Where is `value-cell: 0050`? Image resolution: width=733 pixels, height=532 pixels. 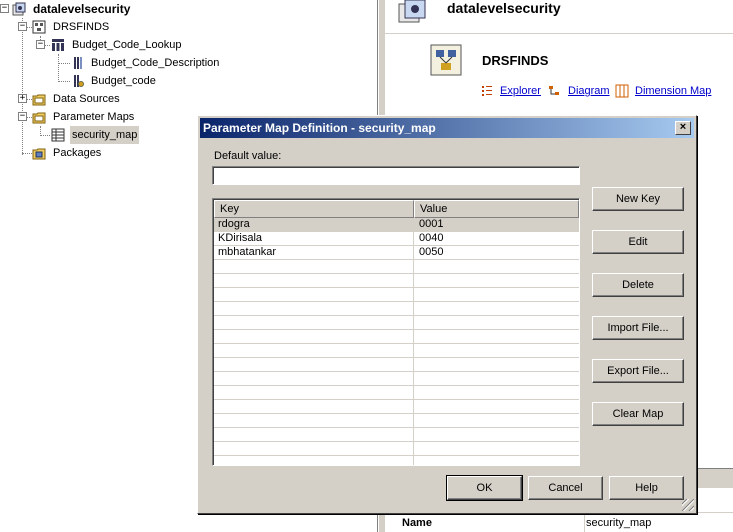
value-cell: 0050 is located at coordinates (431, 252).